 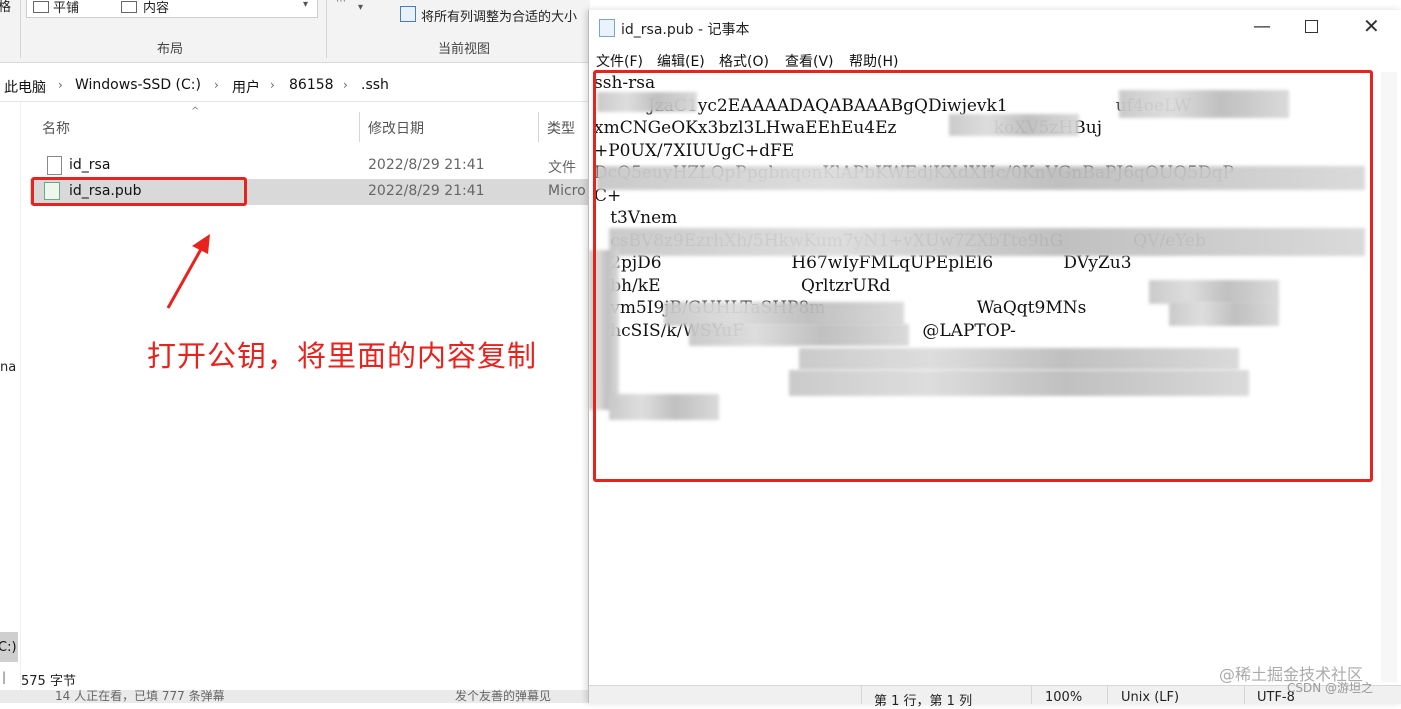 I want to click on sort-by-icon: ⋯, so click(x=356, y=5).